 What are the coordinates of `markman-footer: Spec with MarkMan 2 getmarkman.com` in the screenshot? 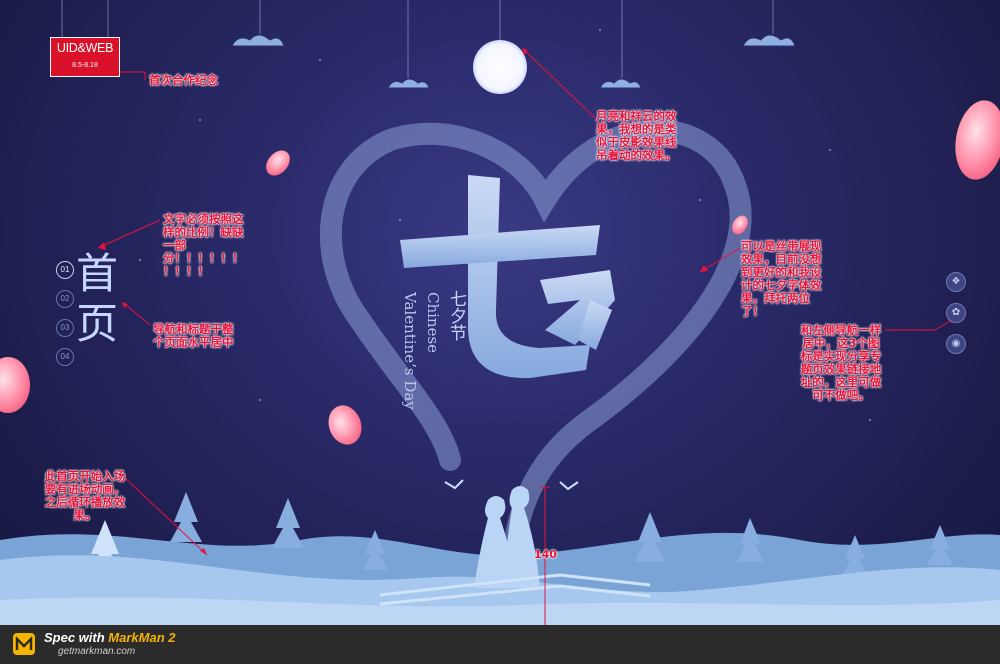 It's located at (500, 644).